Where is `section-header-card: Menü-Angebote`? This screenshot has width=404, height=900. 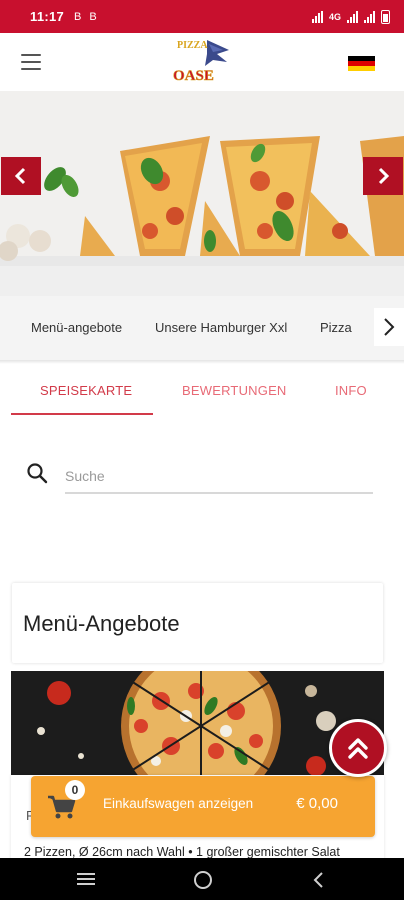
section-header-card: Menü-Angebote is located at coordinates (197, 623).